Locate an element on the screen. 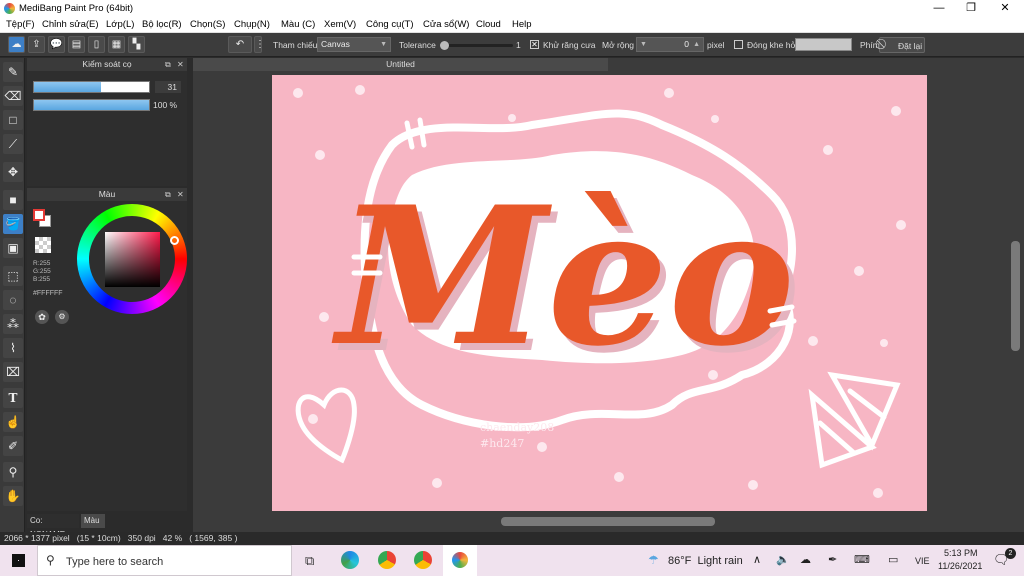 The image size is (1024, 576). tolerance-label: Tolerance is located at coordinates (417, 45).